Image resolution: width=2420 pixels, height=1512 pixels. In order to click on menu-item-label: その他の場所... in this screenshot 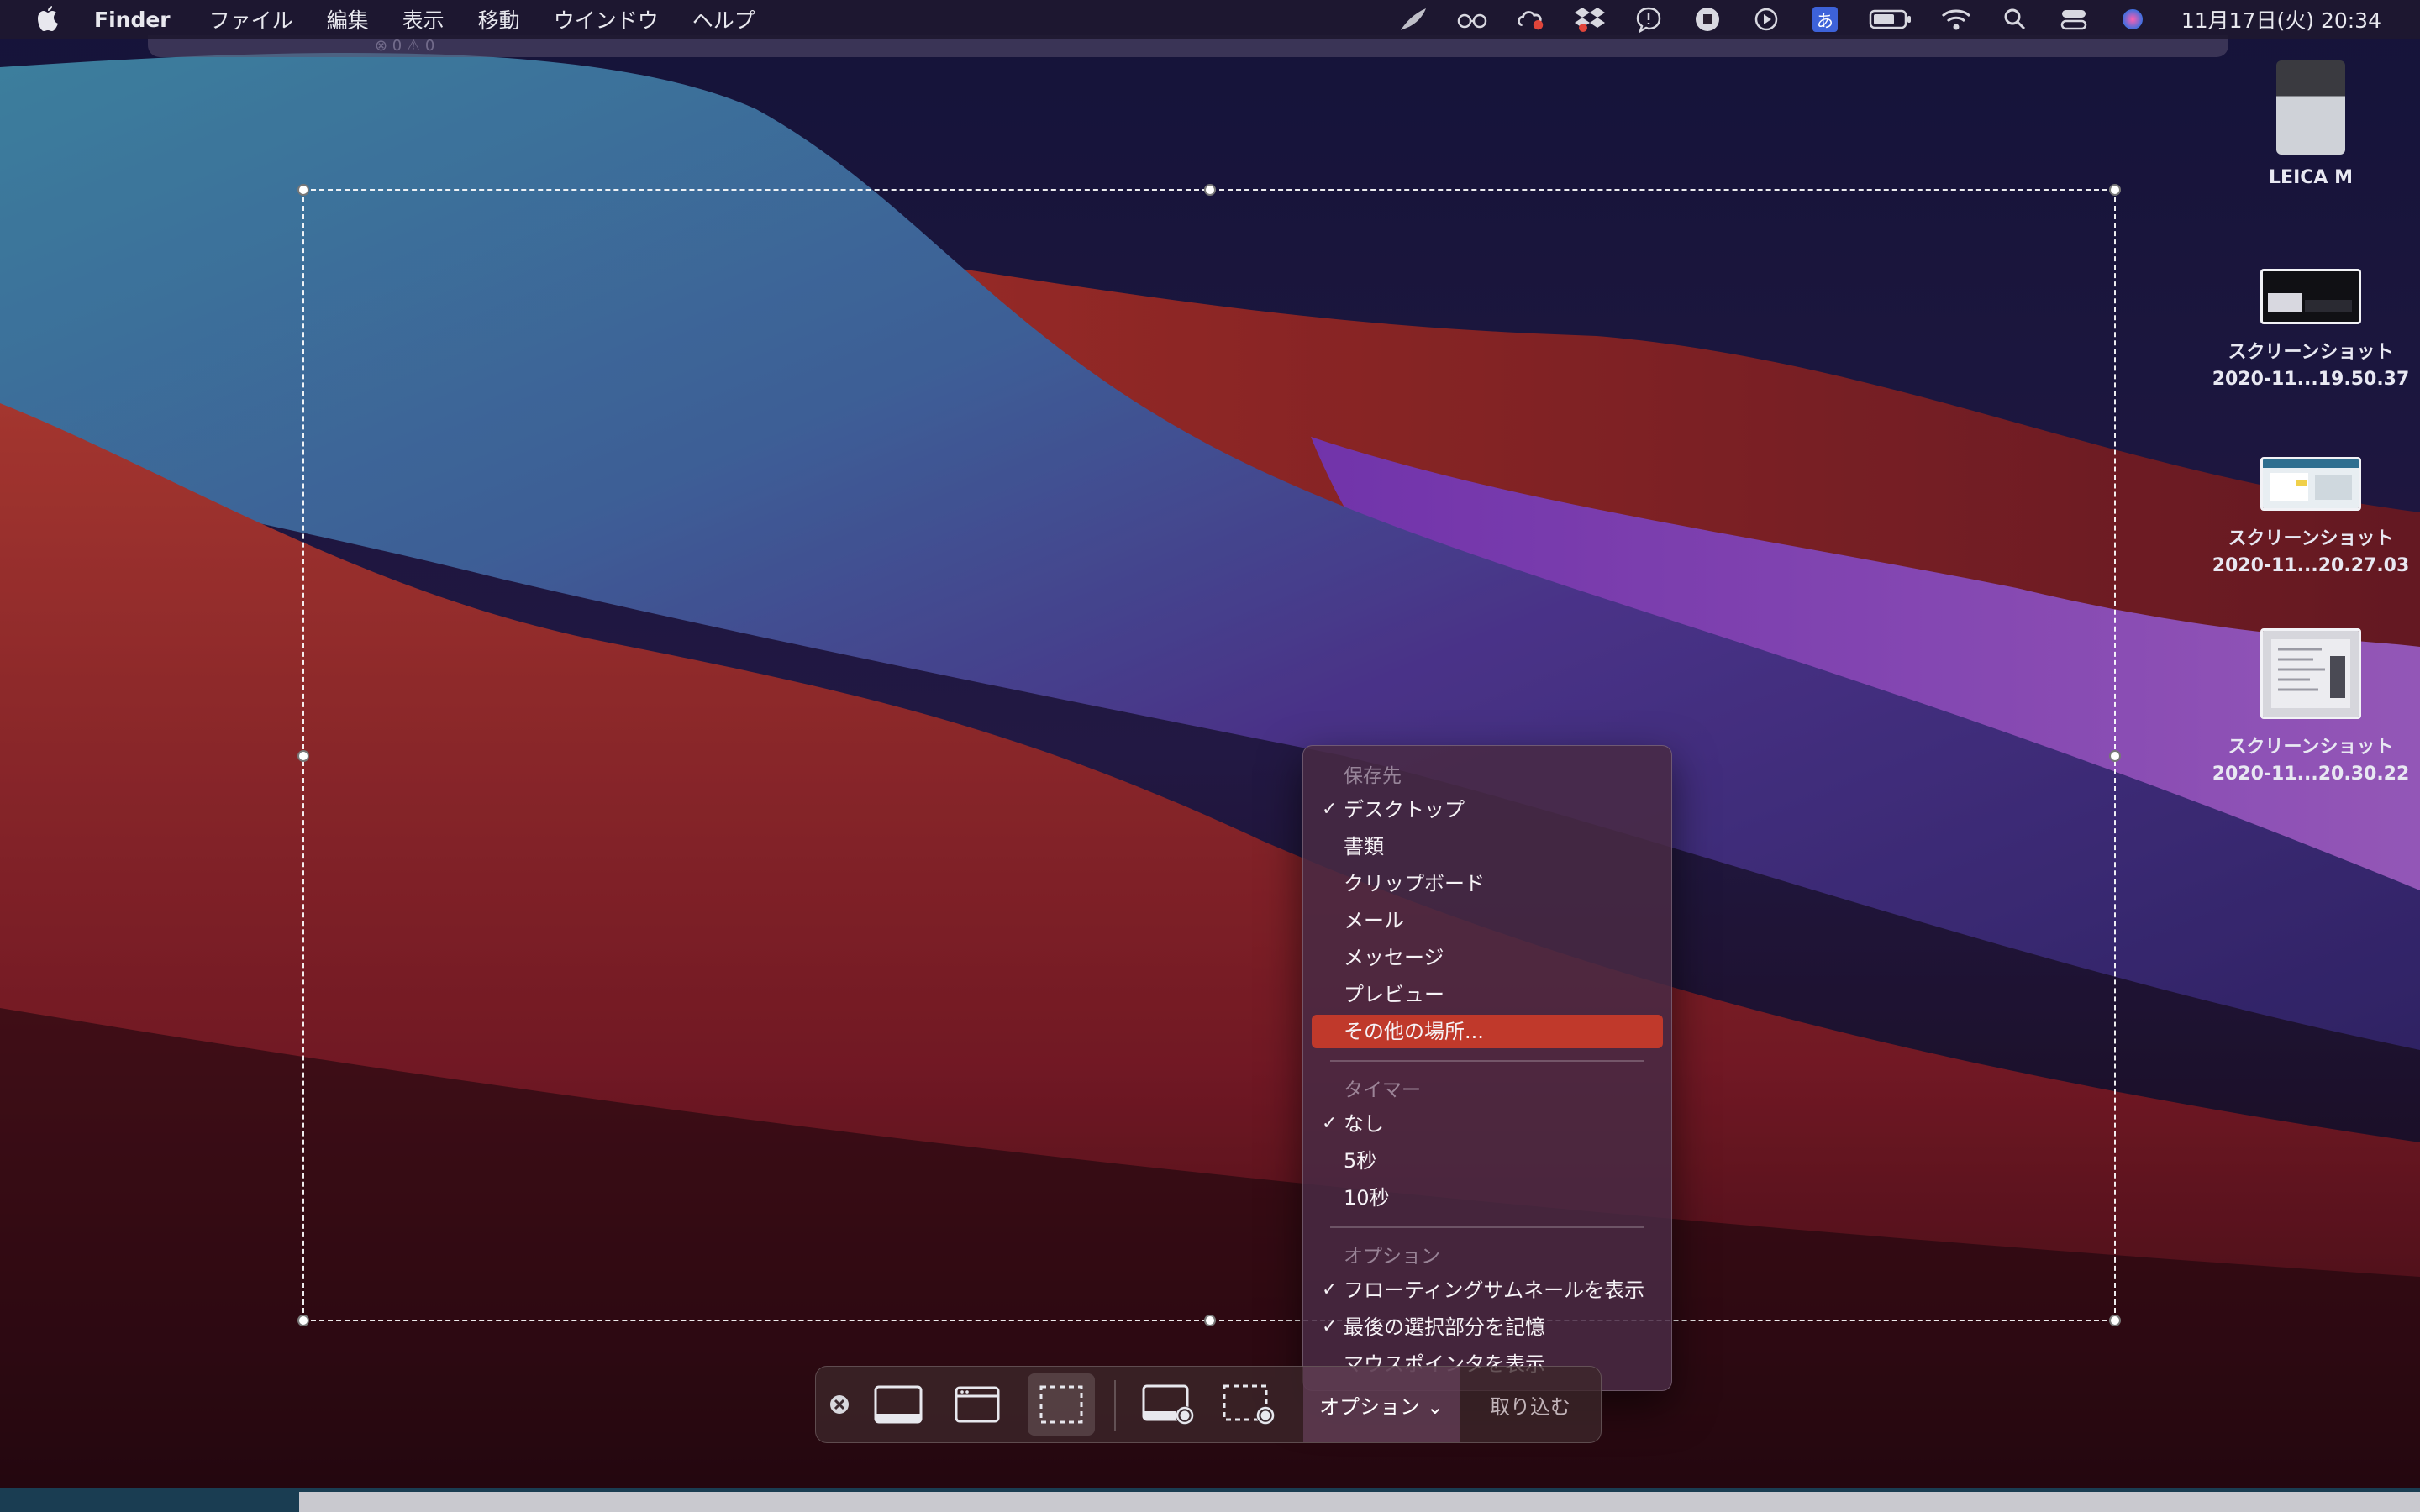, I will do `click(1414, 1031)`.